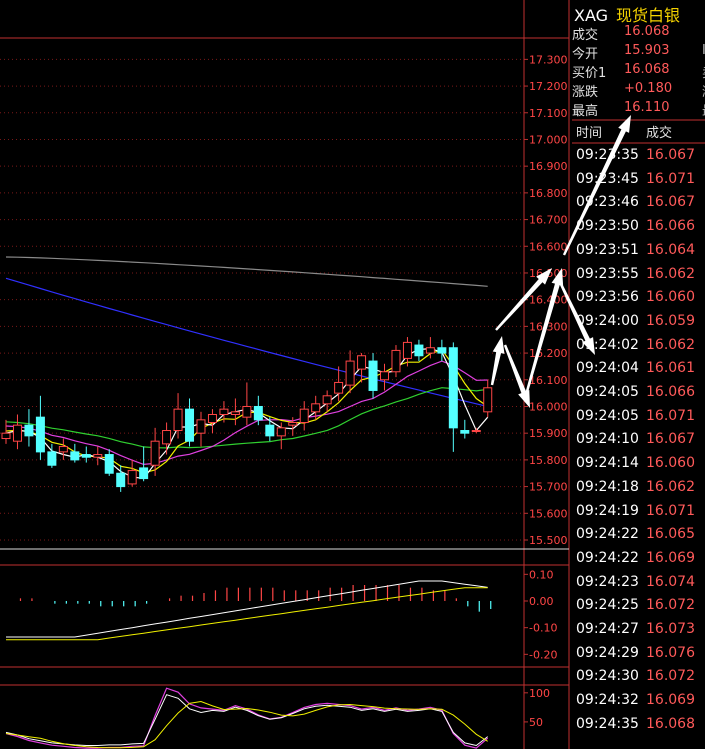 Image resolution: width=705 pixels, height=749 pixels. Describe the element at coordinates (607, 605) in the screenshot. I see `tick-time: 09:24:25` at that location.